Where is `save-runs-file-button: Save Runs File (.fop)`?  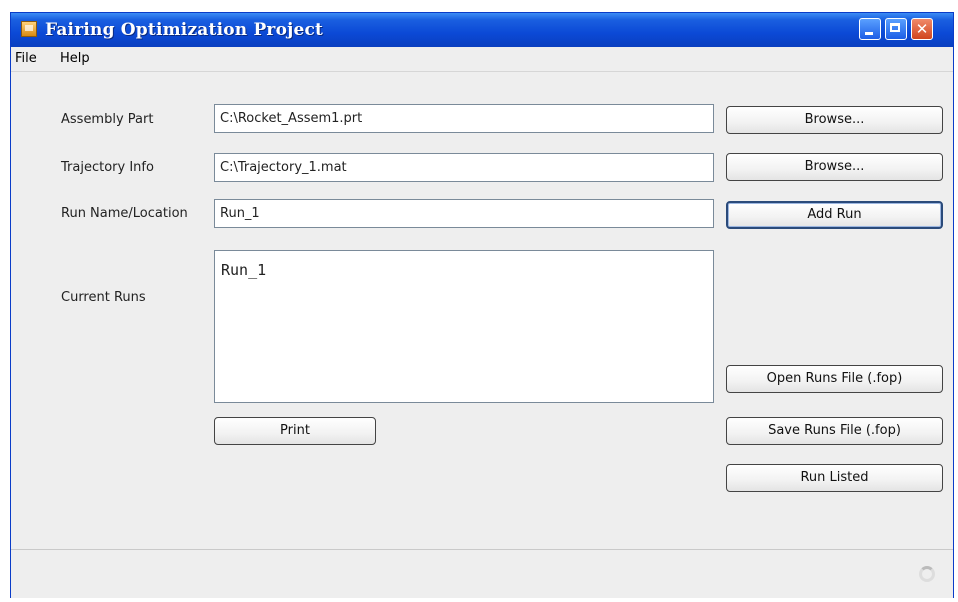 save-runs-file-button: Save Runs File (.fop) is located at coordinates (834, 431).